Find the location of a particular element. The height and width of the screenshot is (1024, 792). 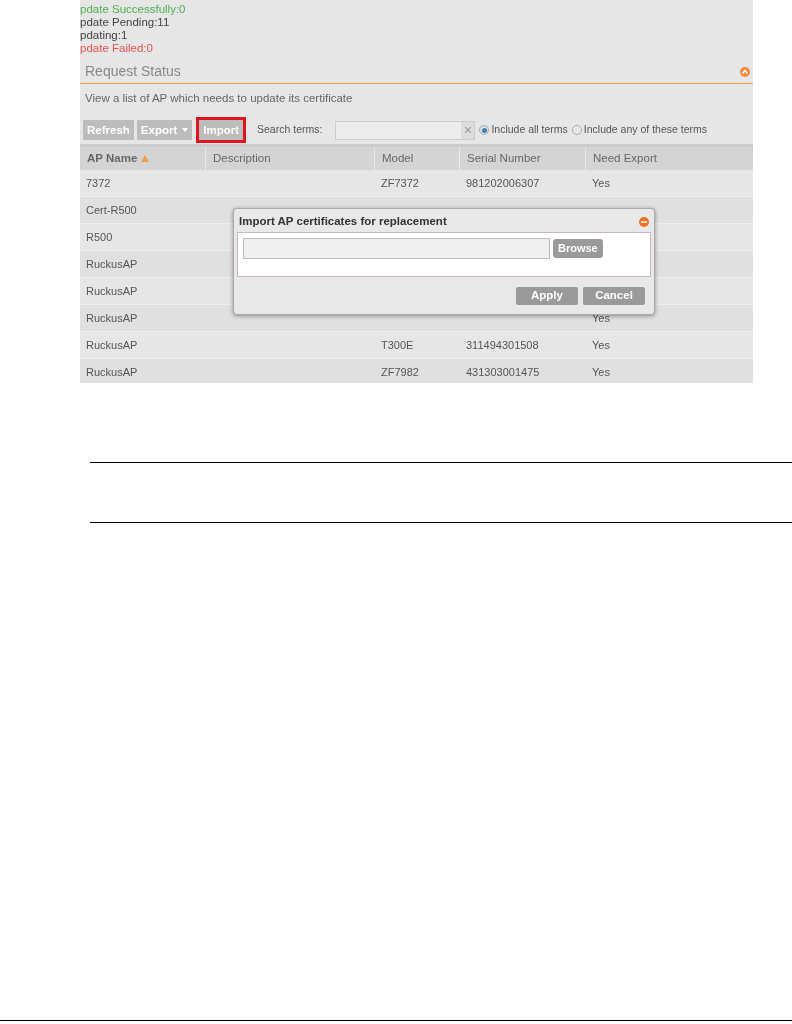

status-count: pdate Pending:11 is located at coordinates (125, 22).